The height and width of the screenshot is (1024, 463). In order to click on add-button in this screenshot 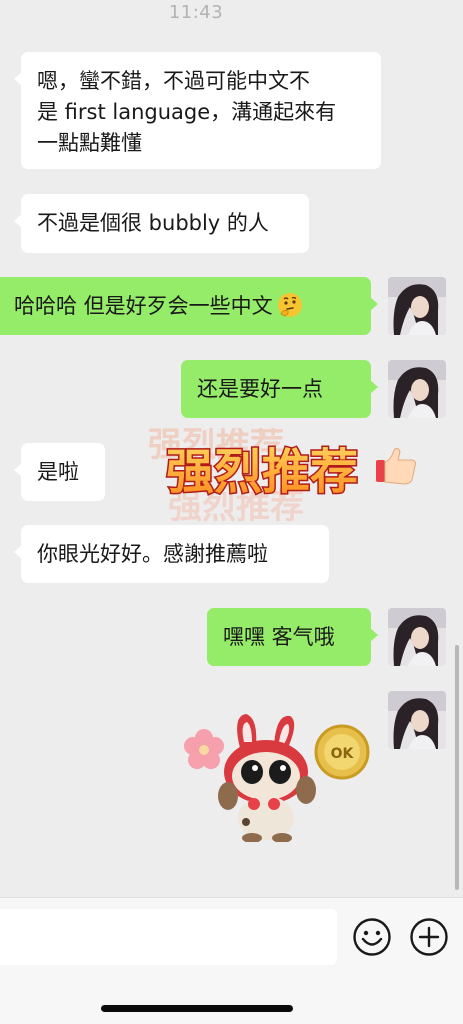, I will do `click(429, 937)`.